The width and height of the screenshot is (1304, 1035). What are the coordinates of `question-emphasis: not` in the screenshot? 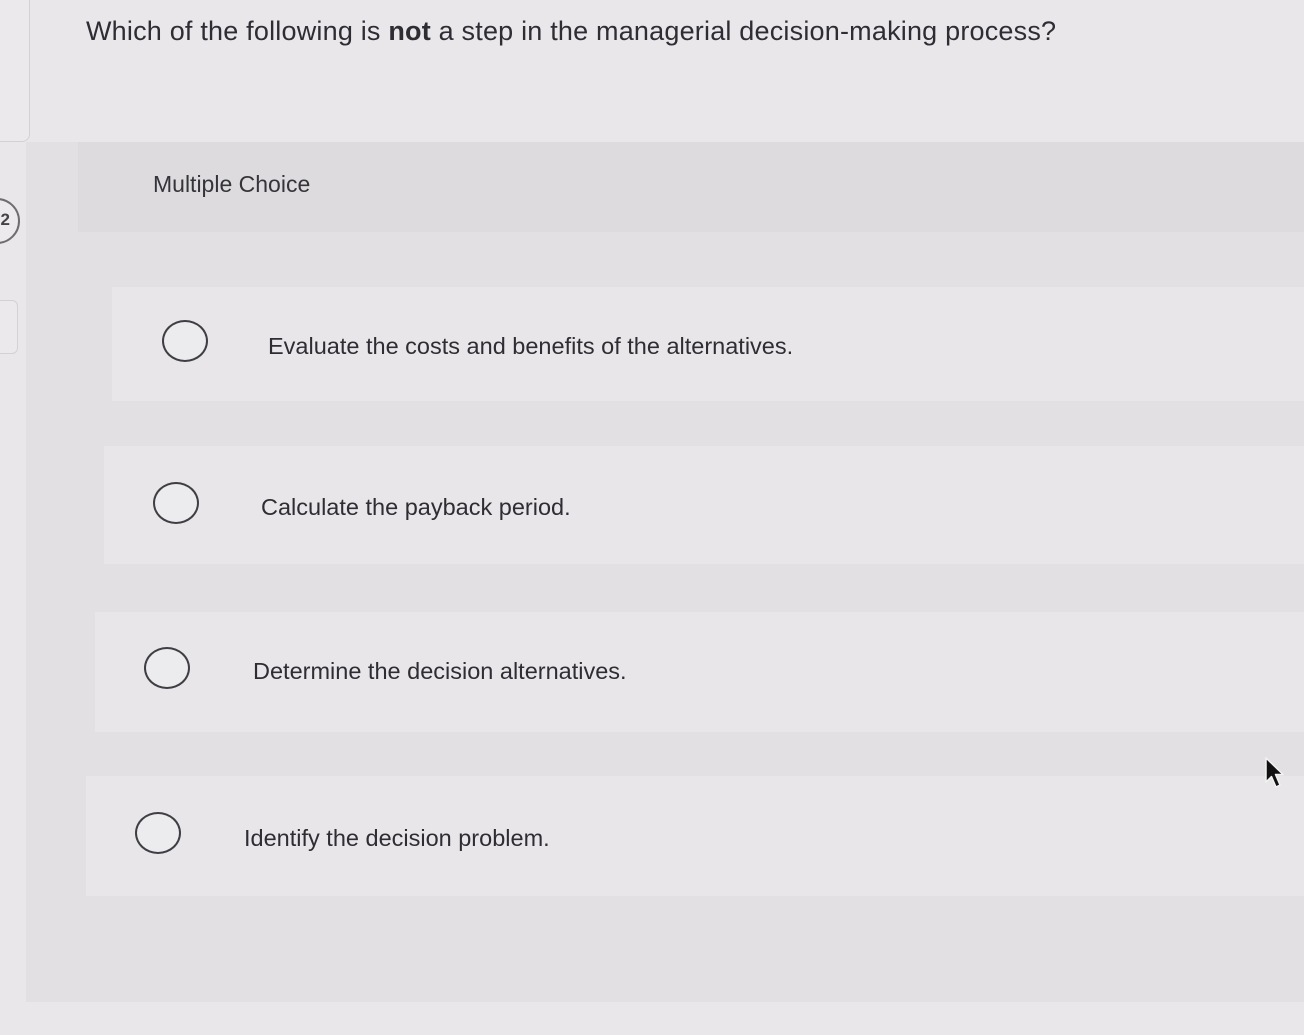 It's located at (409, 31).